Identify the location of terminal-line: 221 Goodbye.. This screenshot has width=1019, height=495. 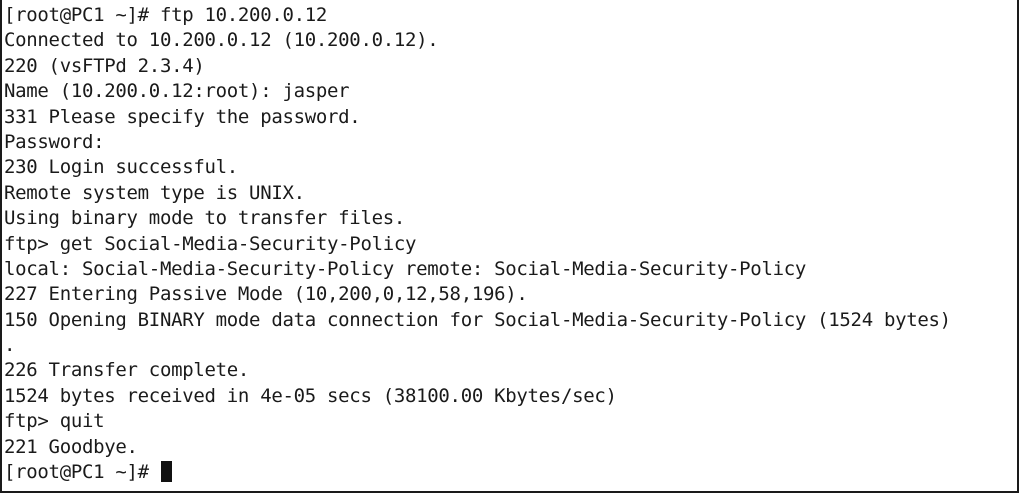
(71, 446).